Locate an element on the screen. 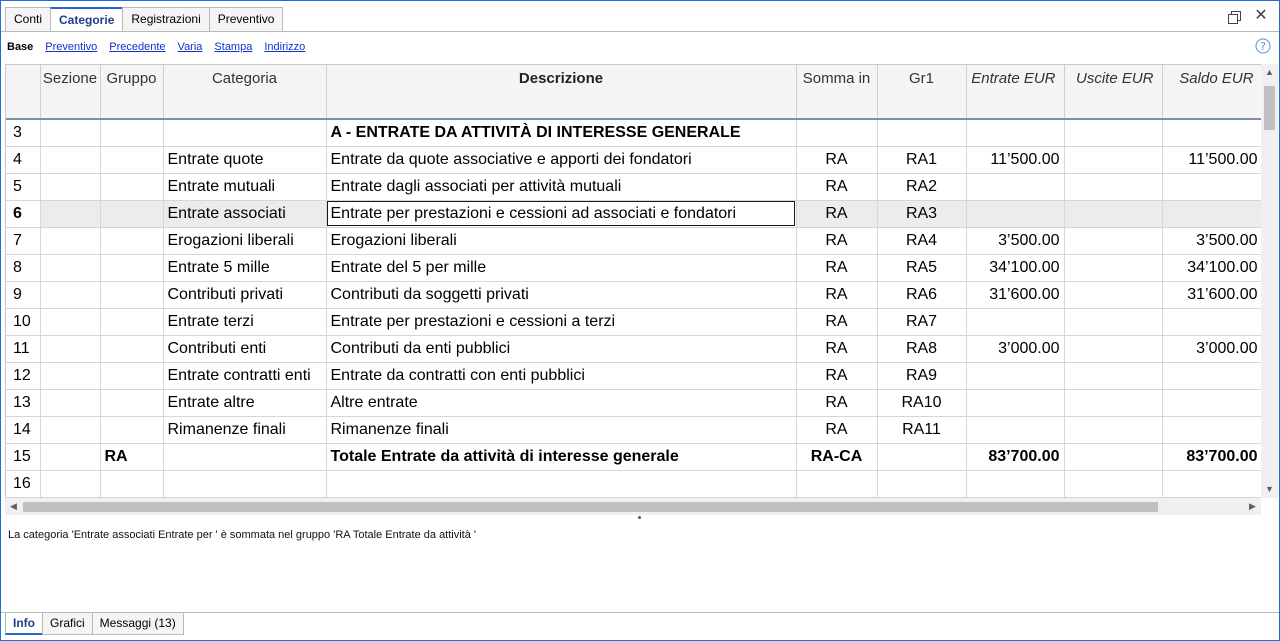  tab-info: Info is located at coordinates (24, 624).